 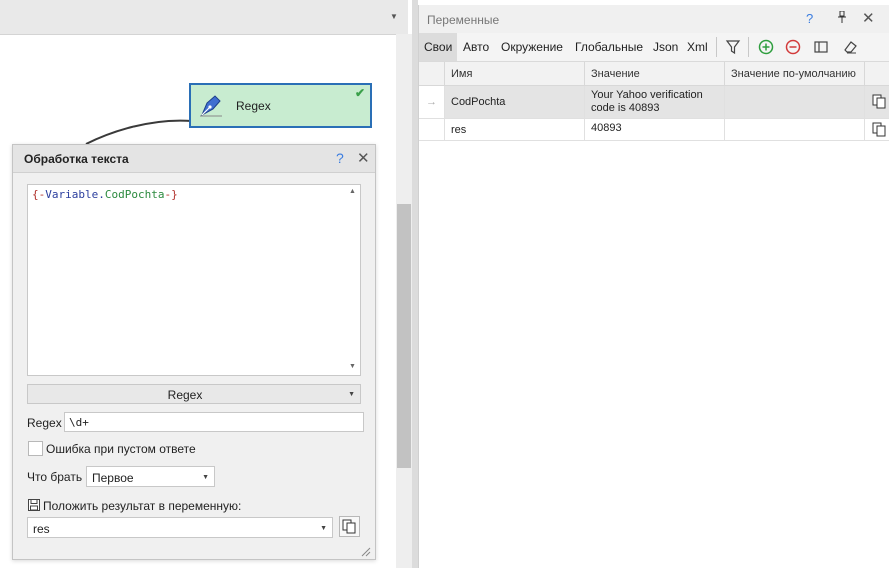 I want to click on row-indicator, so click(x=432, y=129).